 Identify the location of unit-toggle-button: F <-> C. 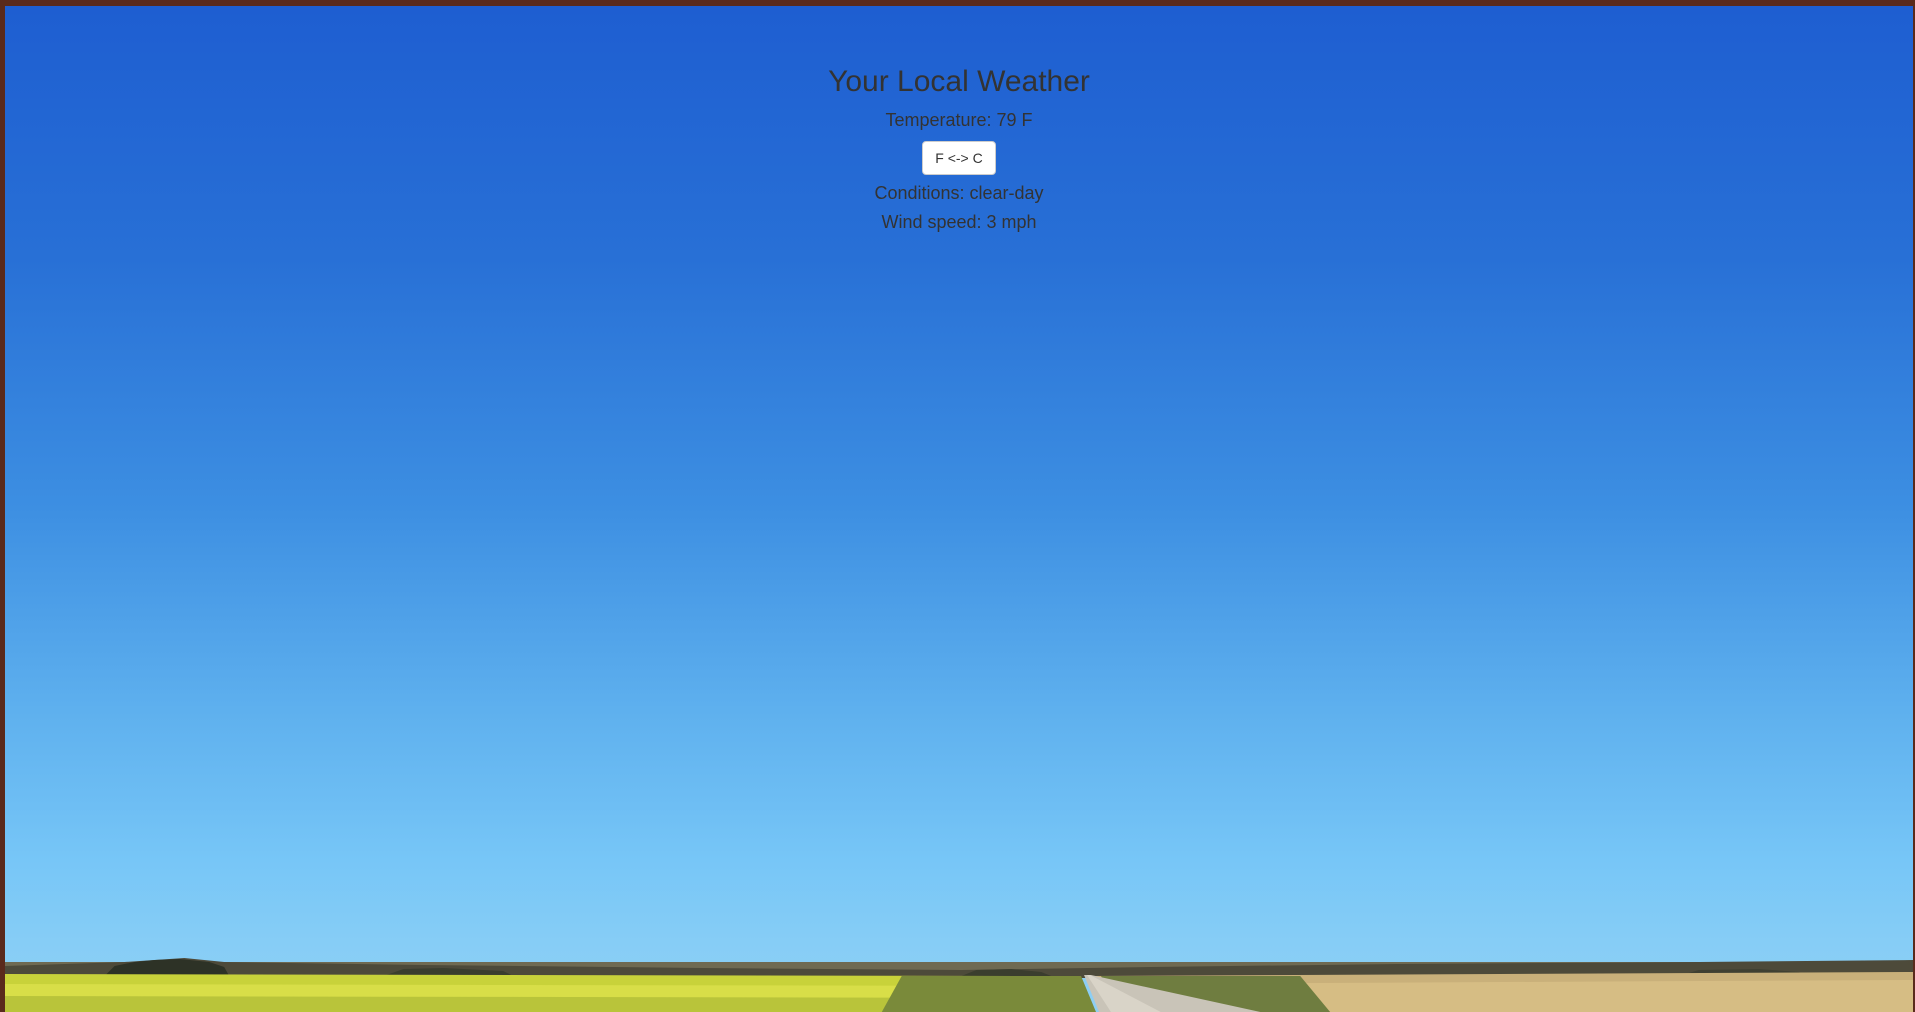
(959, 158).